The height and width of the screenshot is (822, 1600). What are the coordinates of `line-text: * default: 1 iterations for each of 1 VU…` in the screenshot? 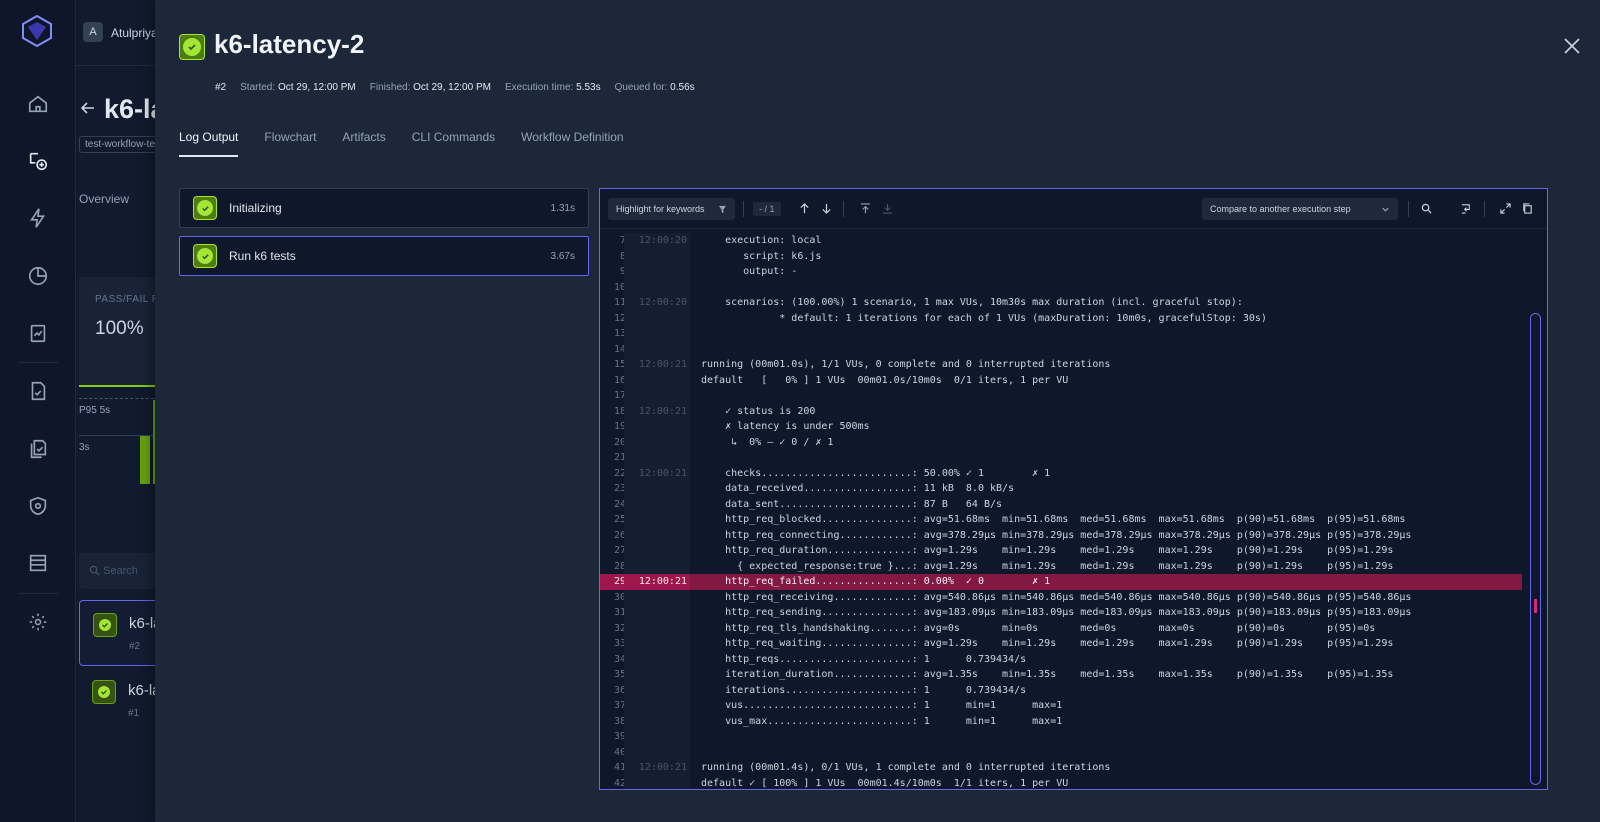 It's located at (984, 318).